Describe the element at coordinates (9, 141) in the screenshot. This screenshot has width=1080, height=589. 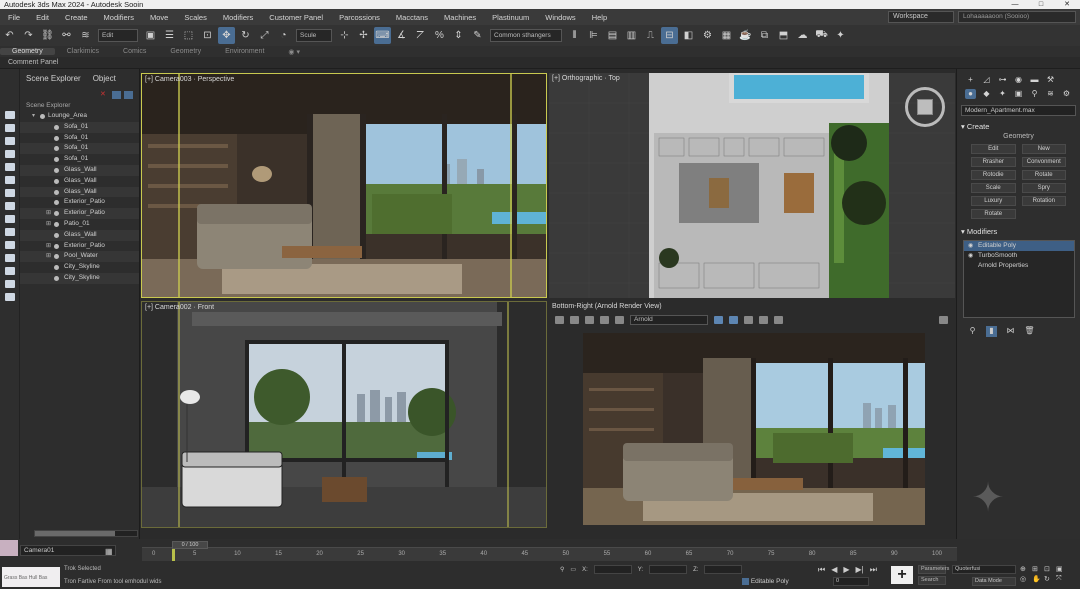
I see `display-shapes-icon` at that location.